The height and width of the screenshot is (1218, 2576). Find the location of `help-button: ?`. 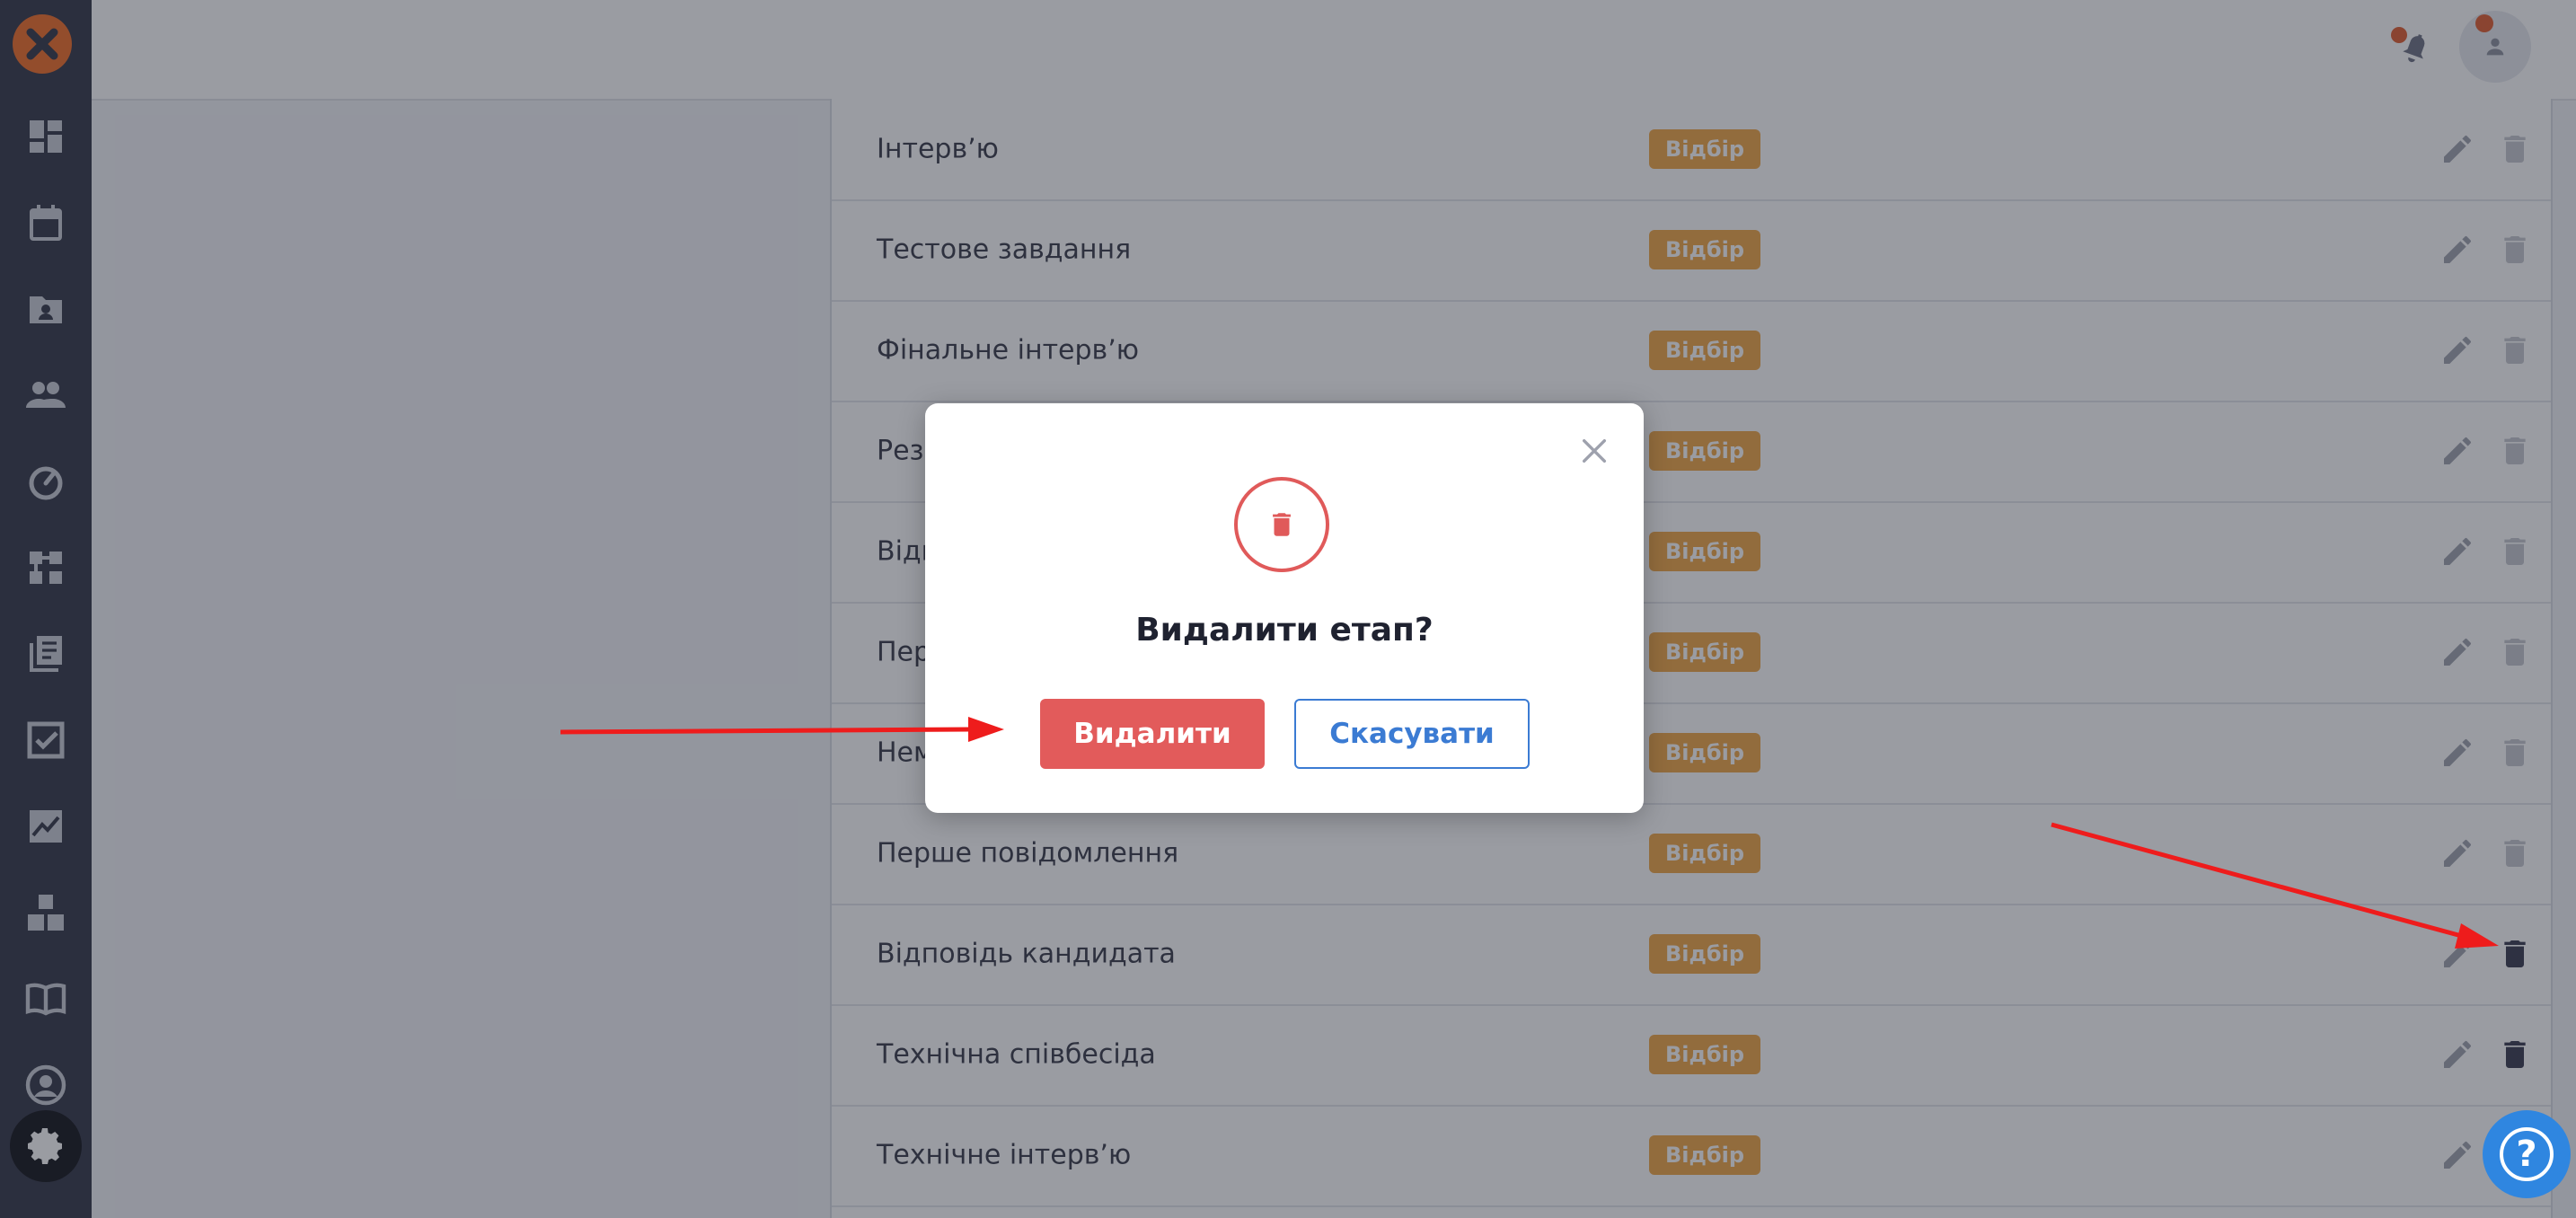

help-button: ? is located at coordinates (2527, 1154).